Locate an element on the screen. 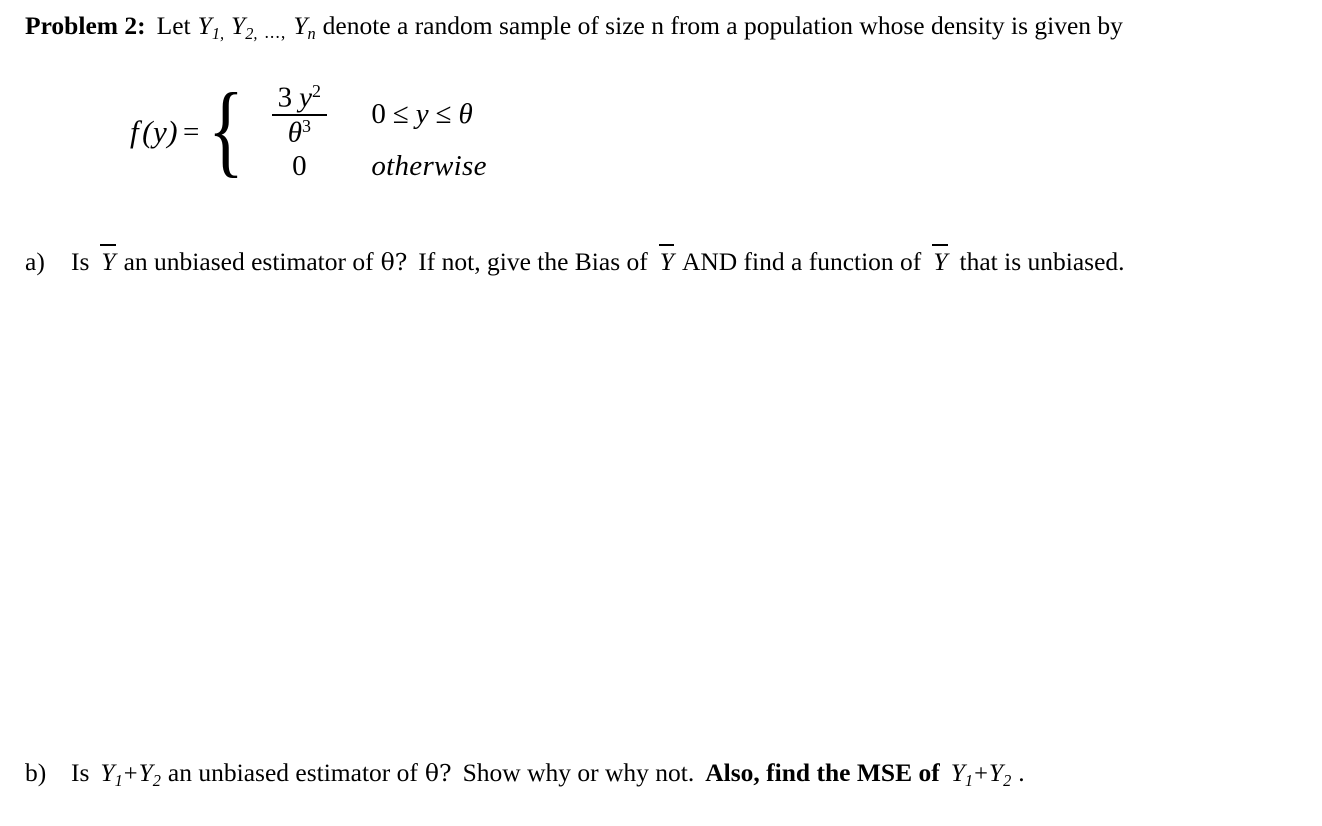  case-expression-fraction: 3 y2 θ3 is located at coordinates (299, 115).